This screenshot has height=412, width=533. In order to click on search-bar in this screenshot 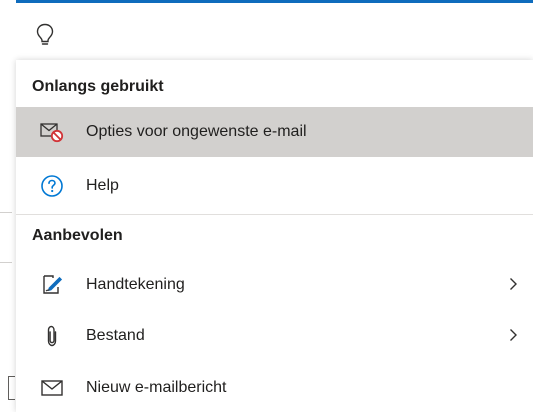, I will do `click(274, 30)`.